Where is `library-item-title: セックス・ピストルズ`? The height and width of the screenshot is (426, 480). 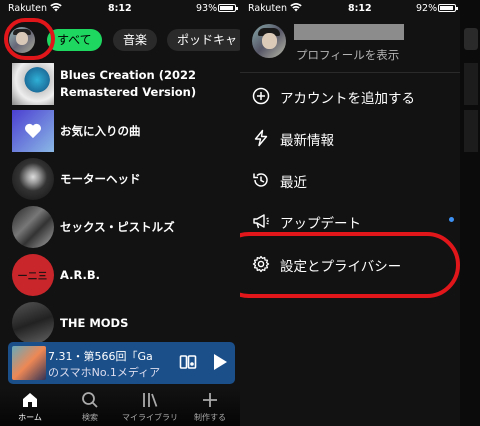
library-item-title: セックス・ピストルズ is located at coordinates (117, 226).